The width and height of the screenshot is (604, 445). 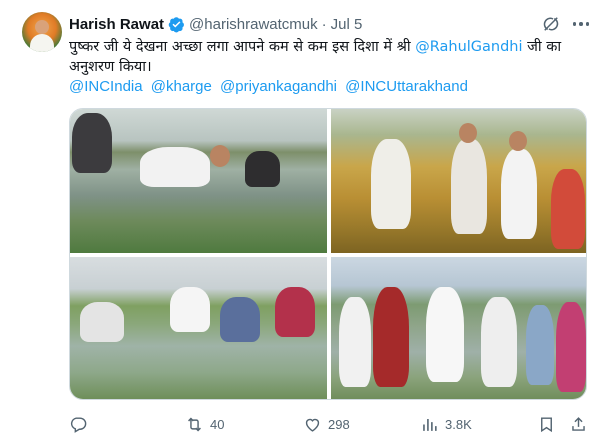 What do you see at coordinates (181, 86) in the screenshot?
I see `mention-tag: @kharge` at bounding box center [181, 86].